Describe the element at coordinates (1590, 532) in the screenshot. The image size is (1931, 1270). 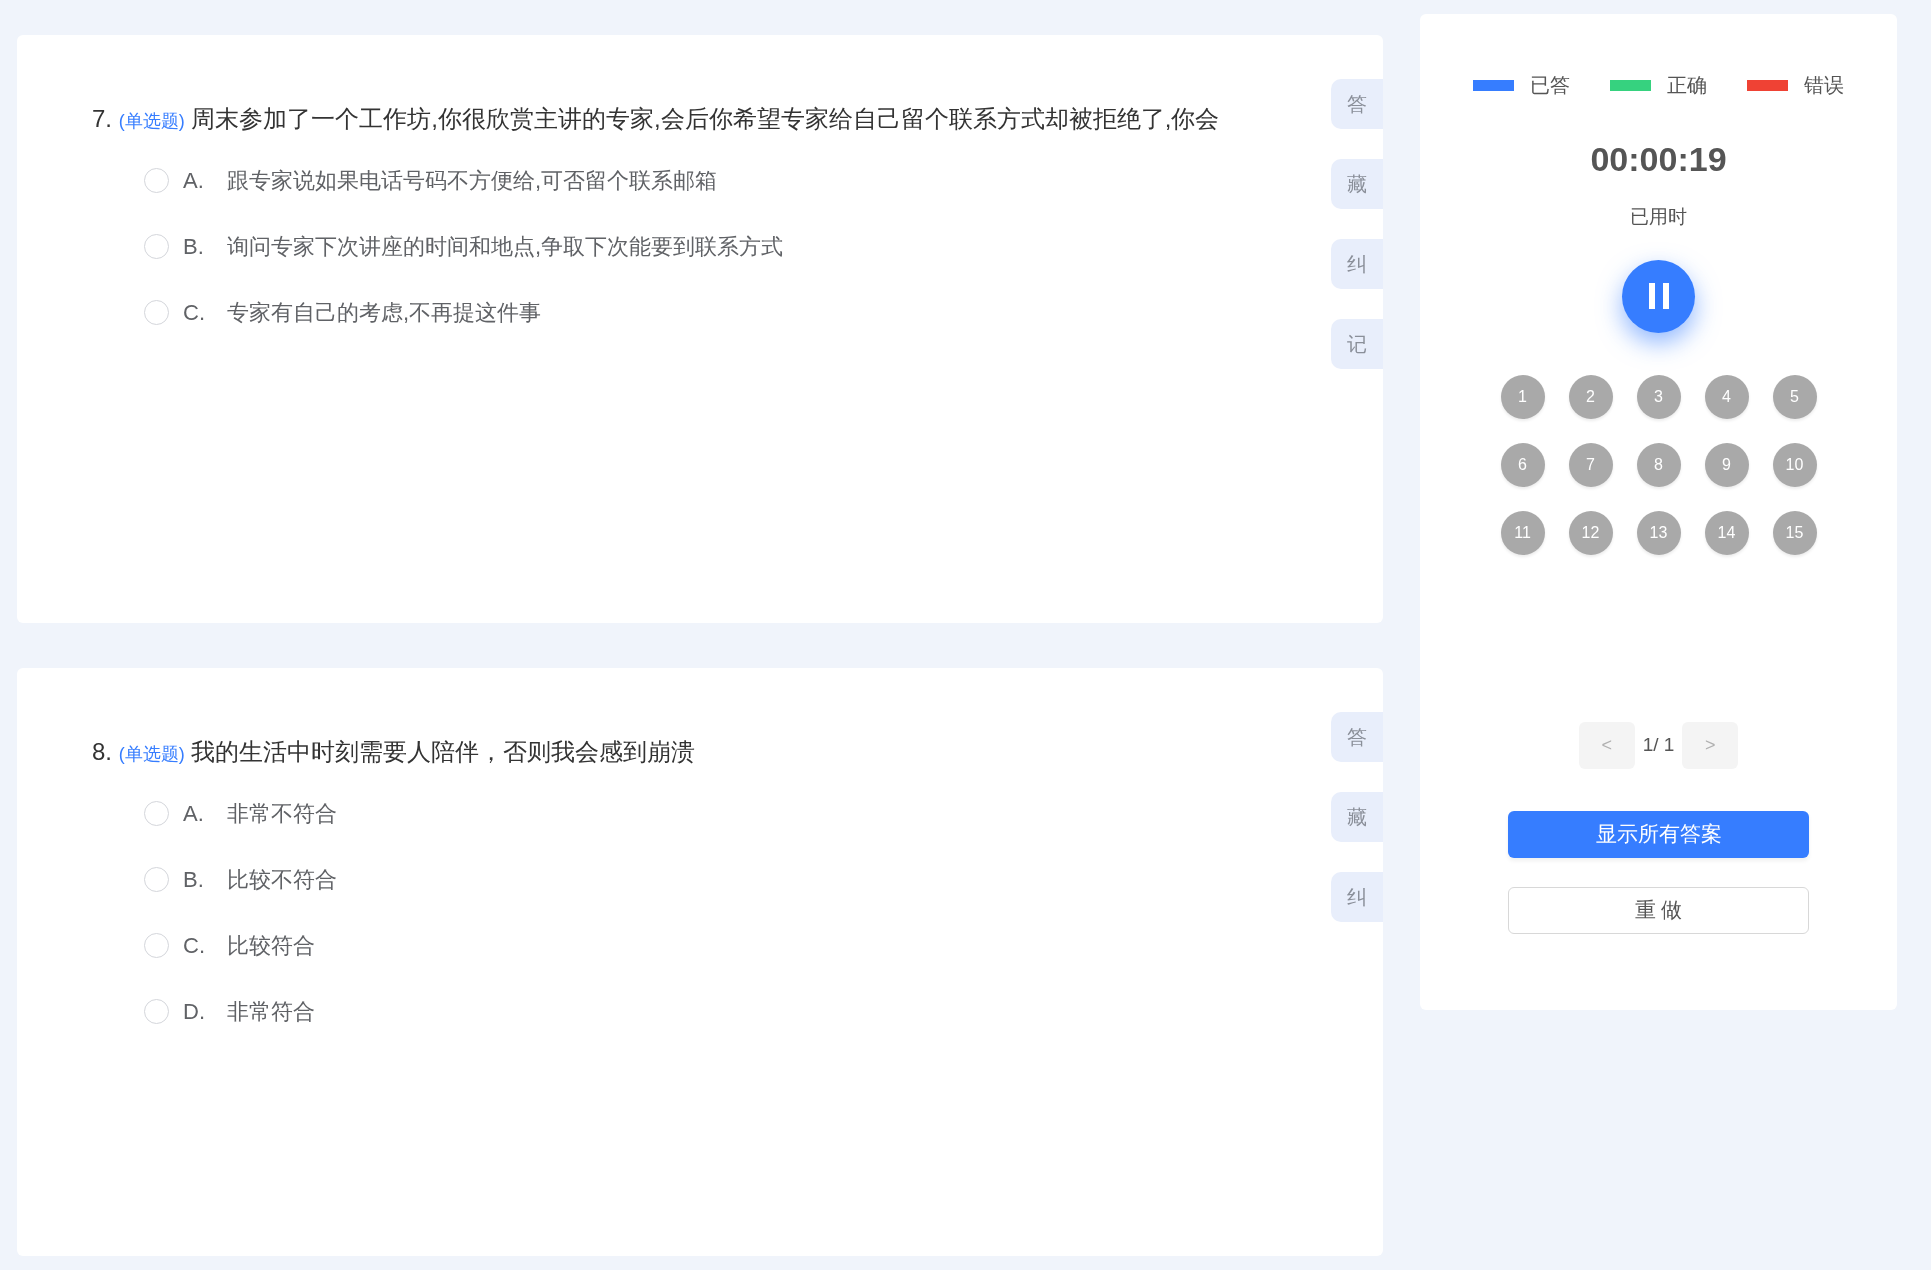
I see `question-number-button: 12` at that location.